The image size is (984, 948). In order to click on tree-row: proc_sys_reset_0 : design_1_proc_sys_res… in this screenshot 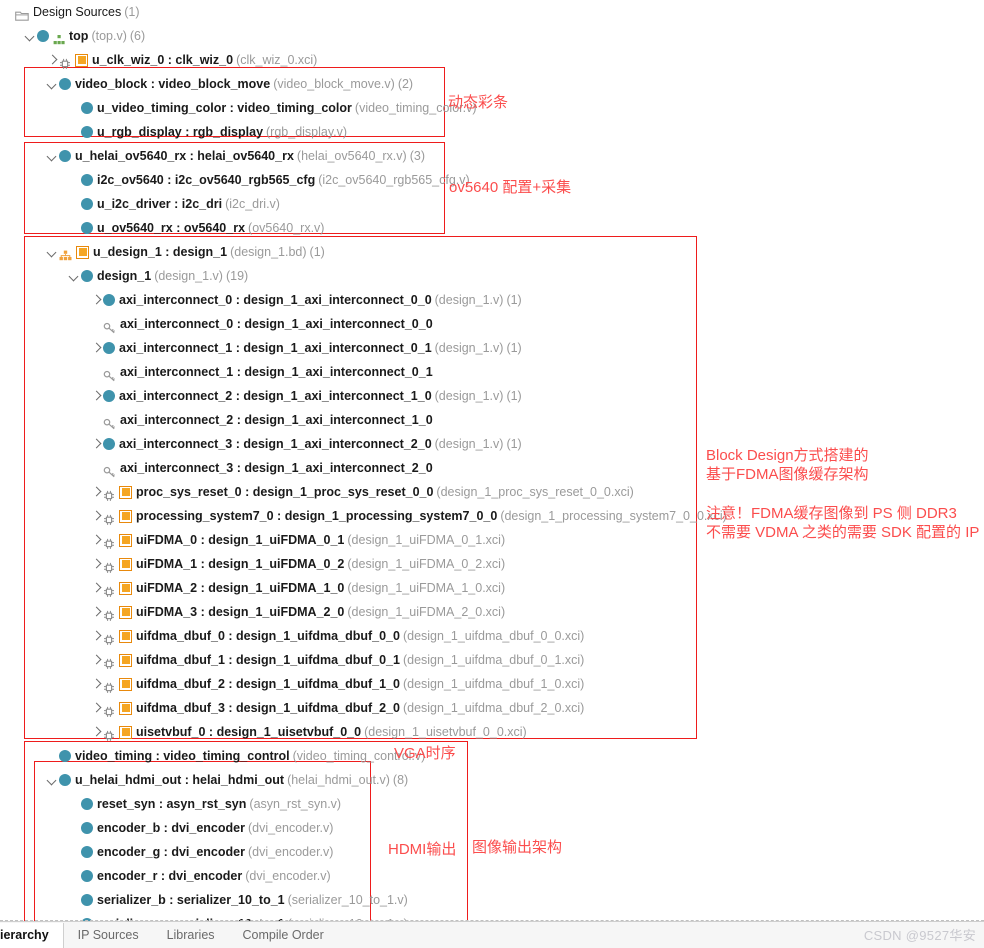, I will do `click(362, 492)`.